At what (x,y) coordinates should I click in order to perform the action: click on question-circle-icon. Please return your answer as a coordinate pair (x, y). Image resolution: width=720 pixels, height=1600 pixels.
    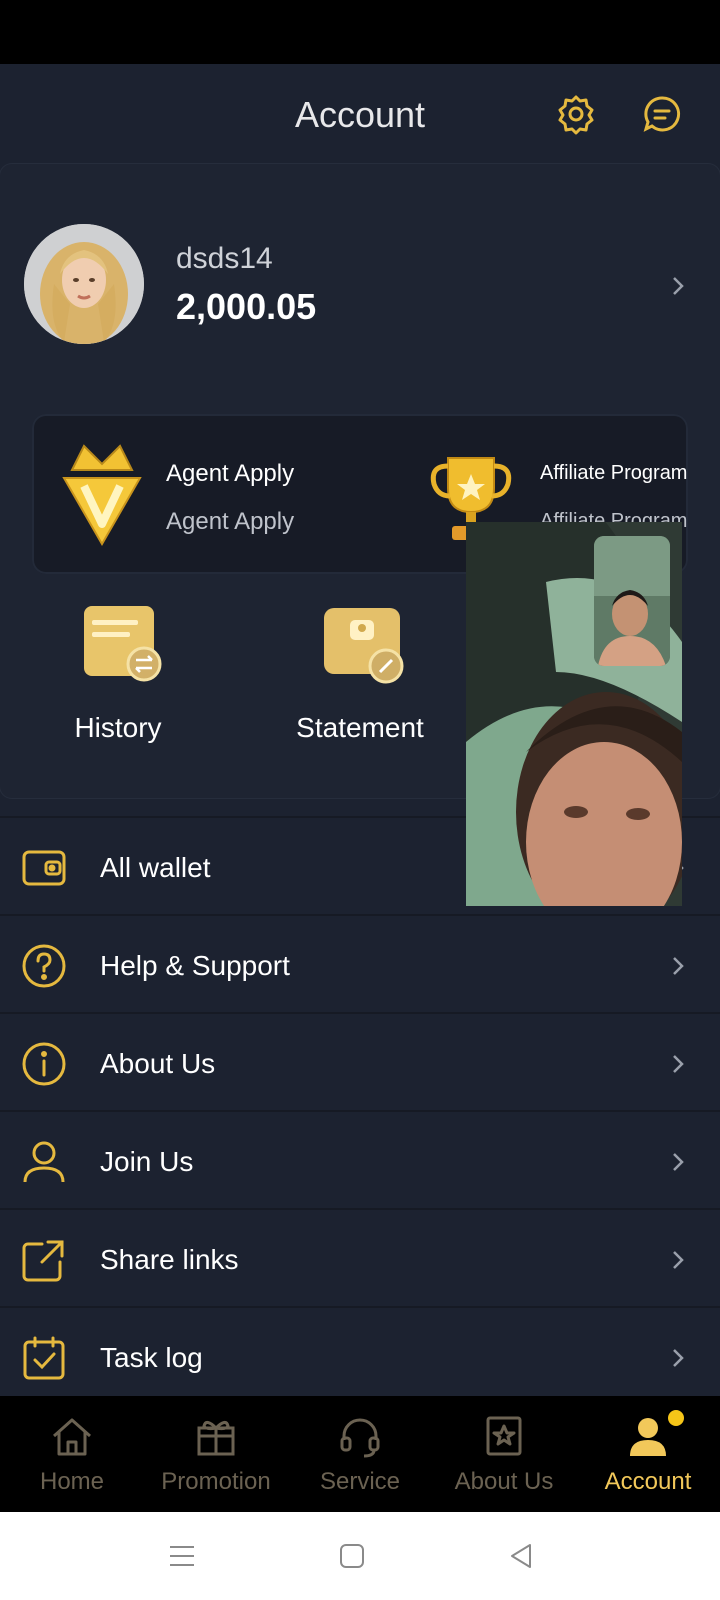
    Looking at the image, I should click on (44, 966).